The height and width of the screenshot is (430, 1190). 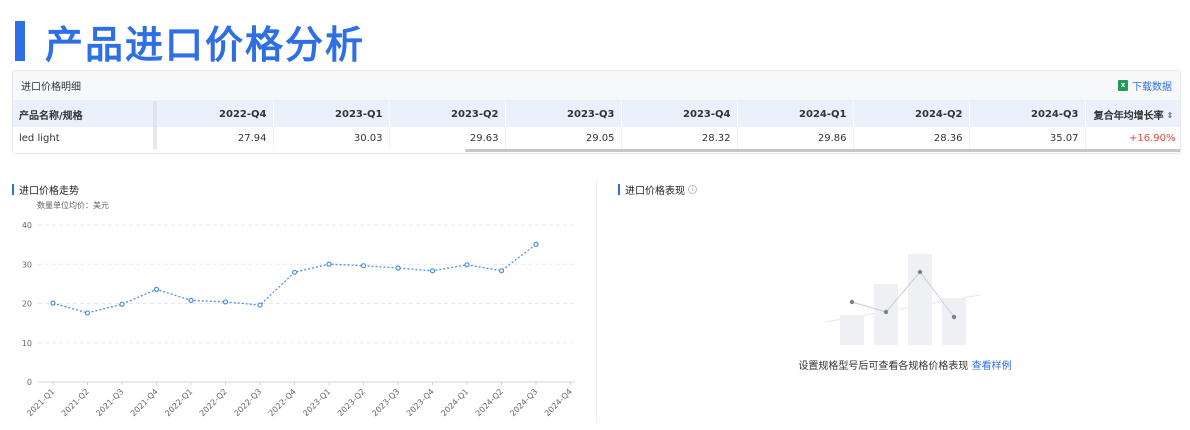 I want to click on x-tick-label: 2022-Q2, so click(x=213, y=402).